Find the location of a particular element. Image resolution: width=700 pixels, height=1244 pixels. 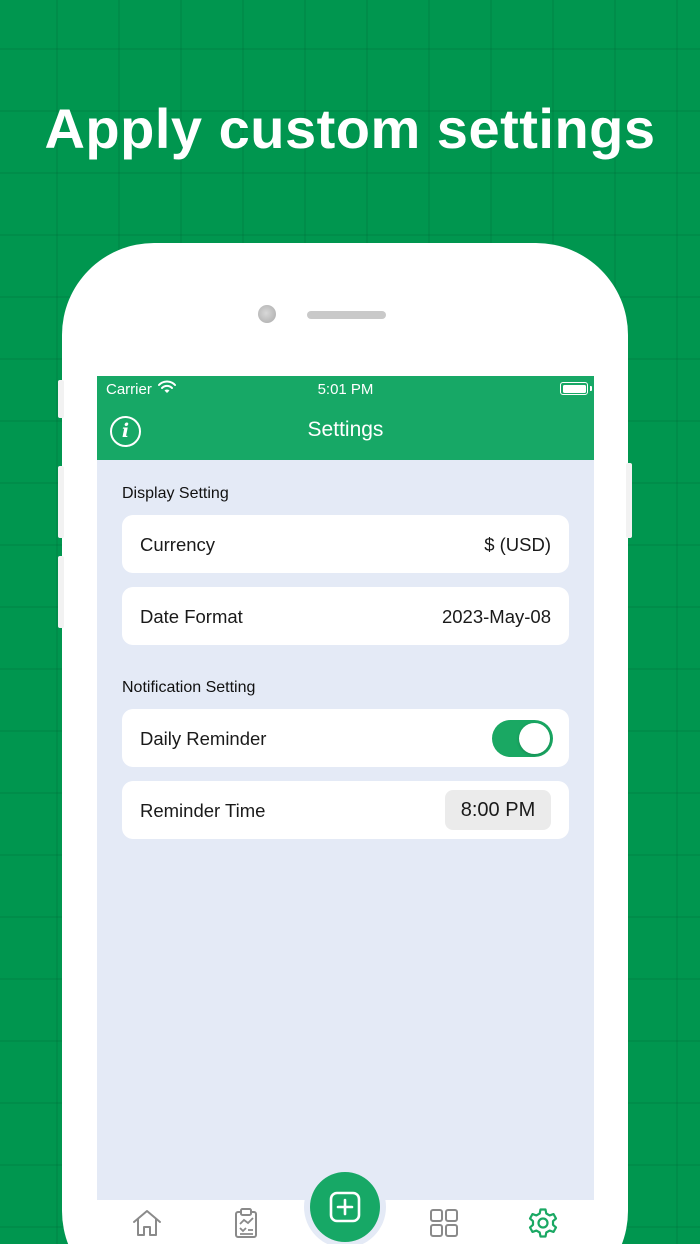

add-button is located at coordinates (345, 1207).